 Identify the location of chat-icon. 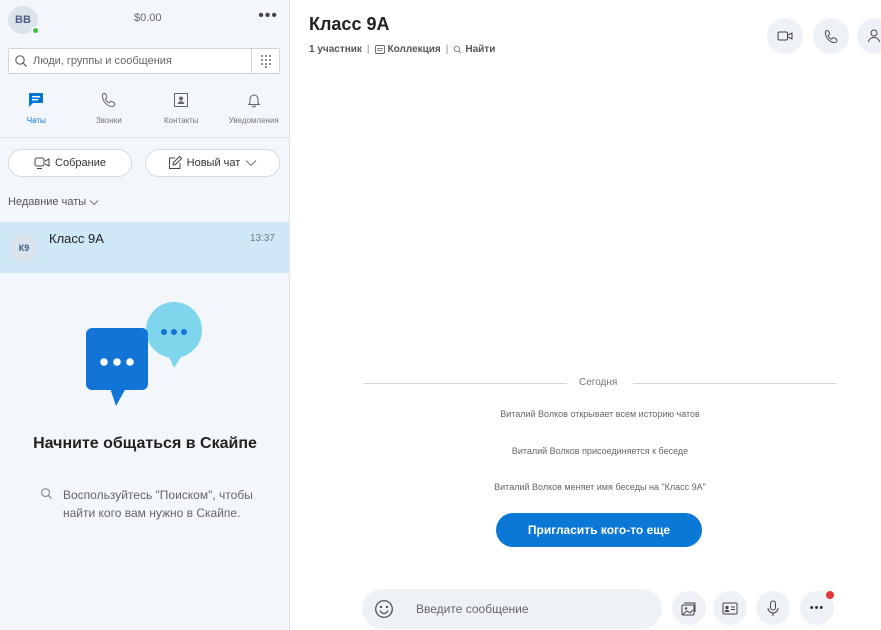
(36, 100).